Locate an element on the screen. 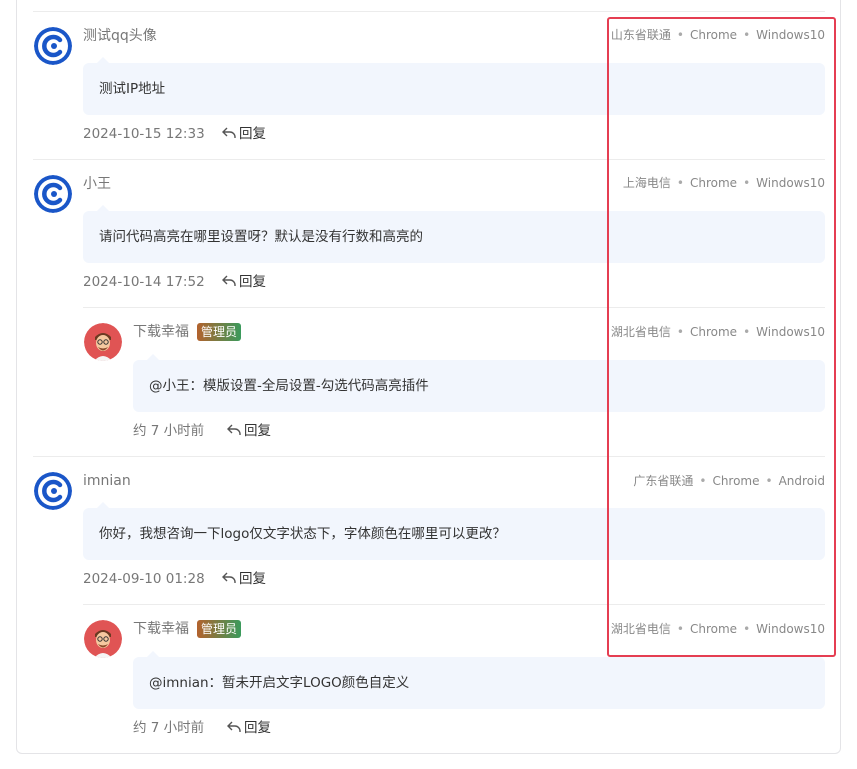 Image resolution: width=857 pixels, height=769 pixels. comment-content: 请问代码高亮在哪里设置呀？默认是没有行数和高亮的 is located at coordinates (454, 234).